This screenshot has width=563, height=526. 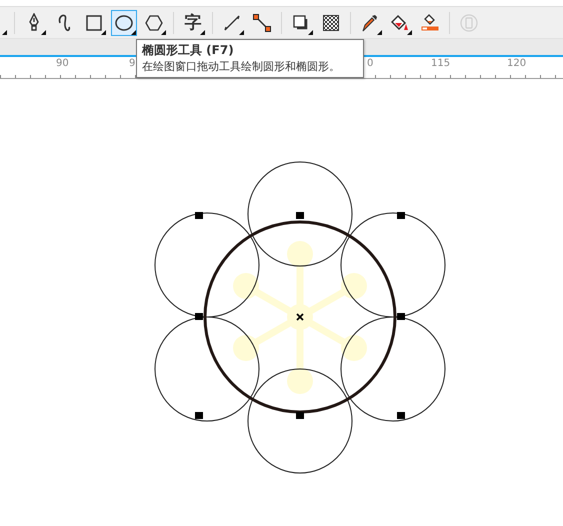 I want to click on curve-icon, so click(x=64, y=22).